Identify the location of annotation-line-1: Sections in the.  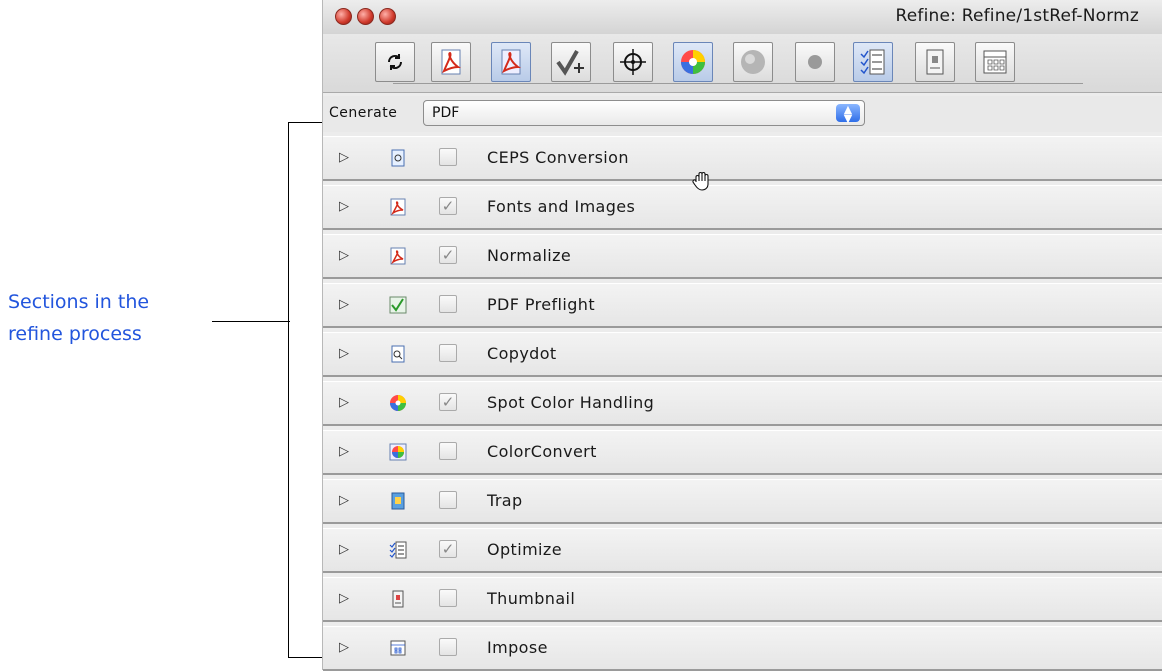
(79, 302).